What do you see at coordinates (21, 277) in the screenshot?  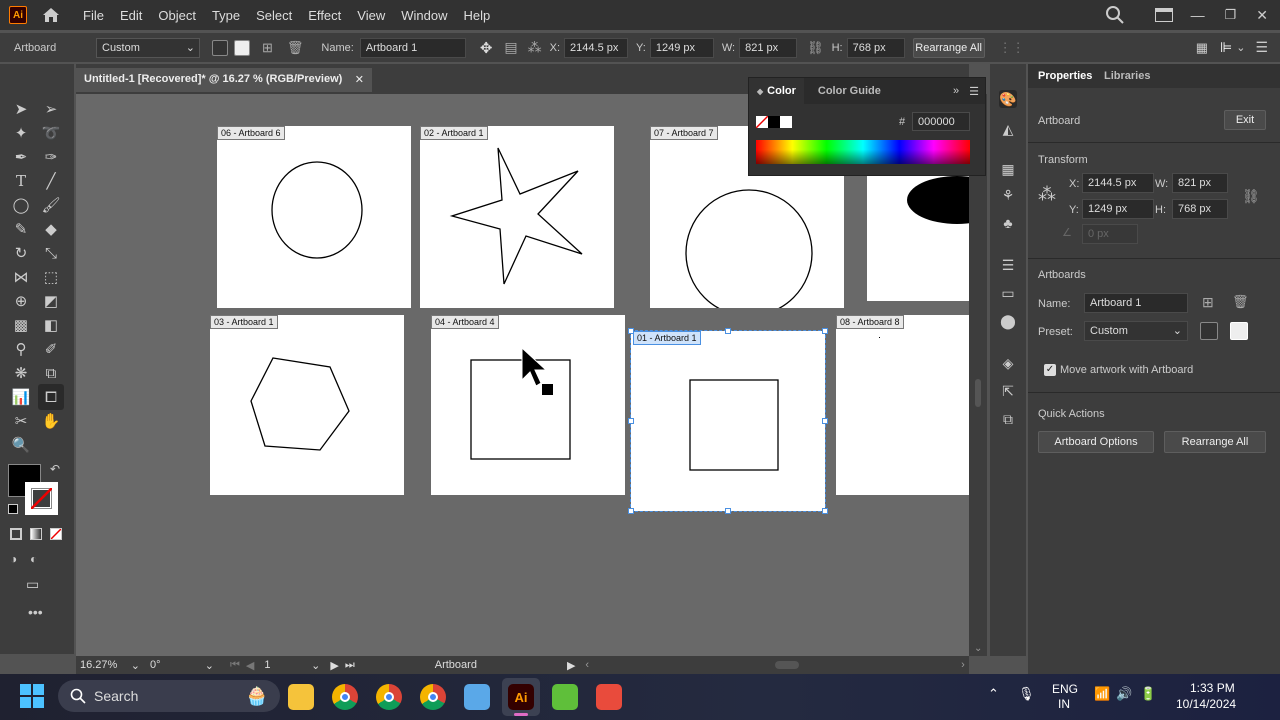 I see `width-tool-icon: ⋈` at bounding box center [21, 277].